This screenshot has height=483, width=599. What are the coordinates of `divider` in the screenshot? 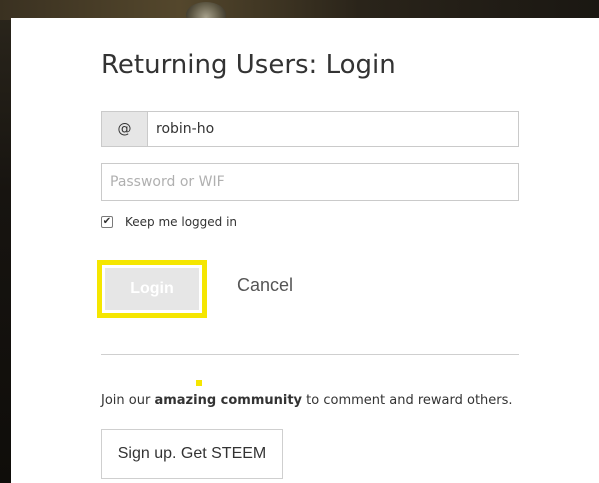 It's located at (310, 354).